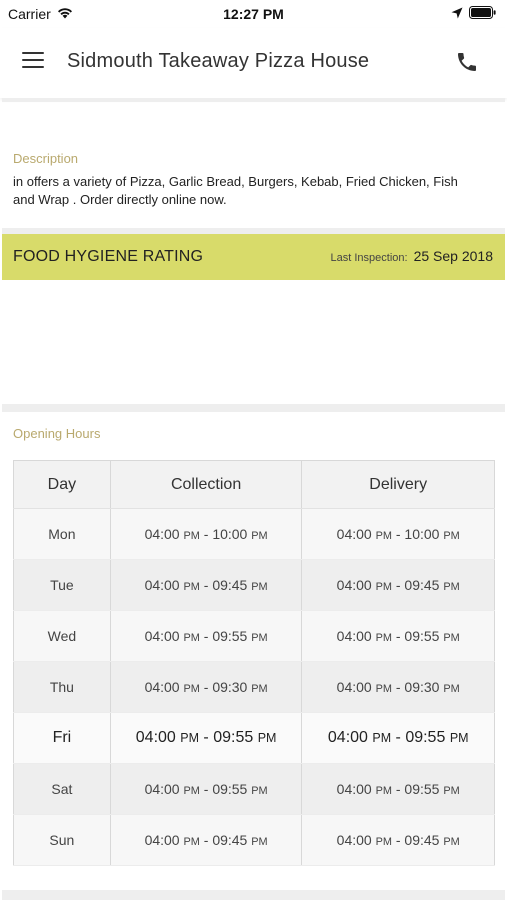  I want to click on day-cell: Wed, so click(62, 636).